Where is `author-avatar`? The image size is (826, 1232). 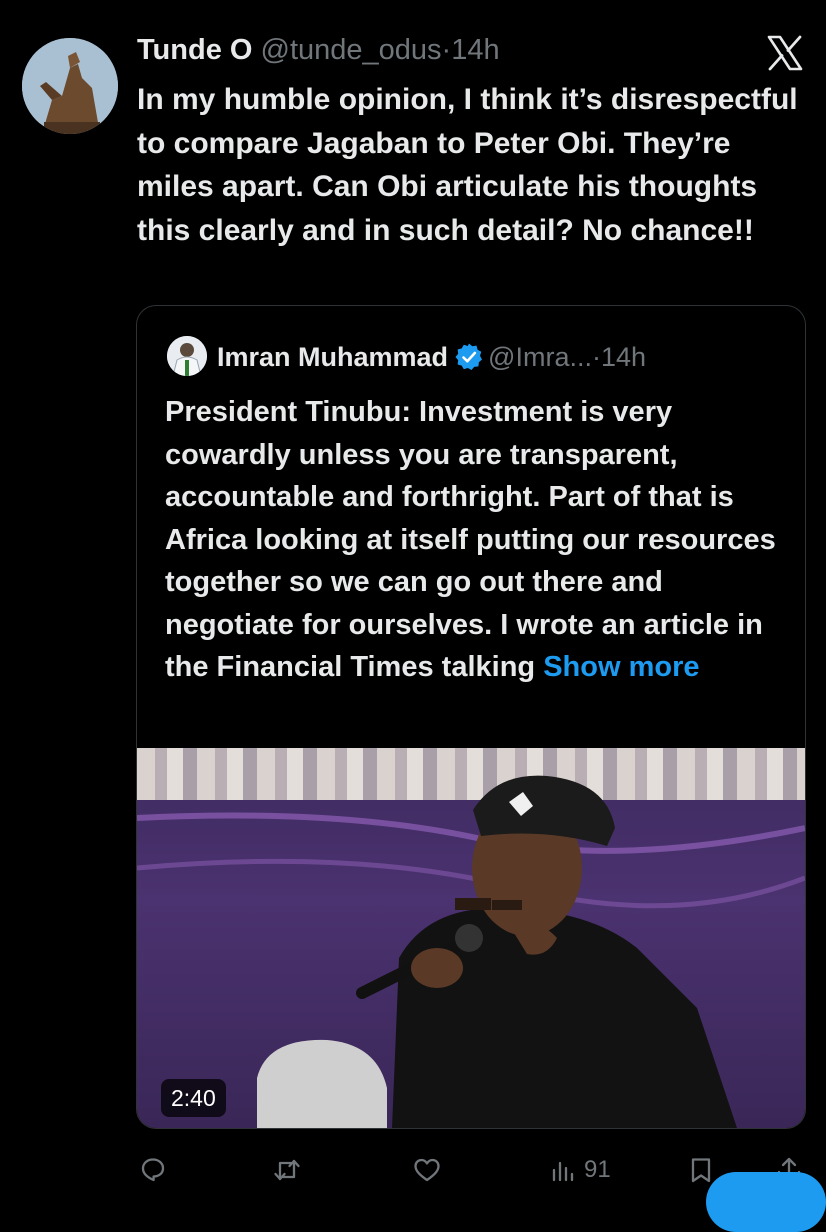
author-avatar is located at coordinates (70, 86).